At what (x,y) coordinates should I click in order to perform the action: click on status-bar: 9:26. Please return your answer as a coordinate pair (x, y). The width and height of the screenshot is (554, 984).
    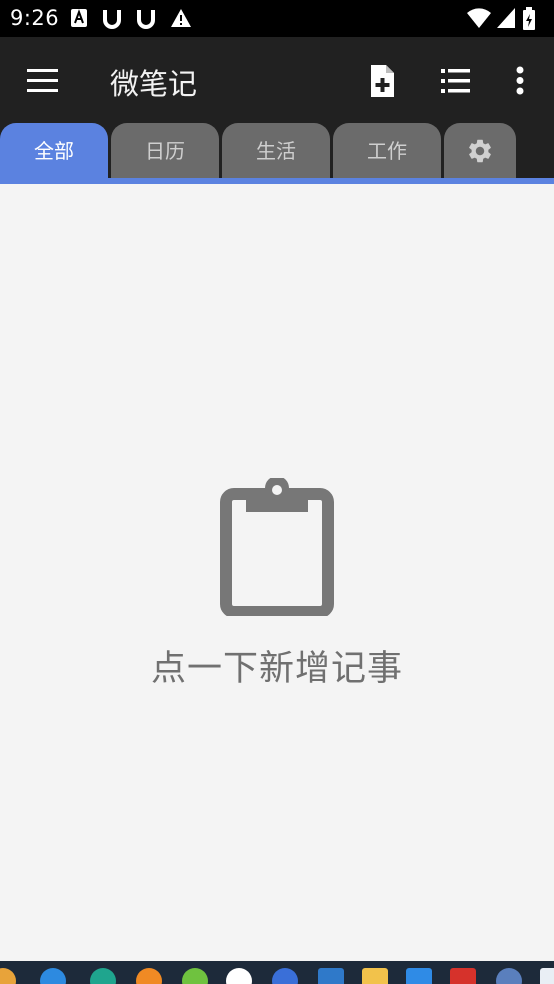
    Looking at the image, I should click on (277, 18).